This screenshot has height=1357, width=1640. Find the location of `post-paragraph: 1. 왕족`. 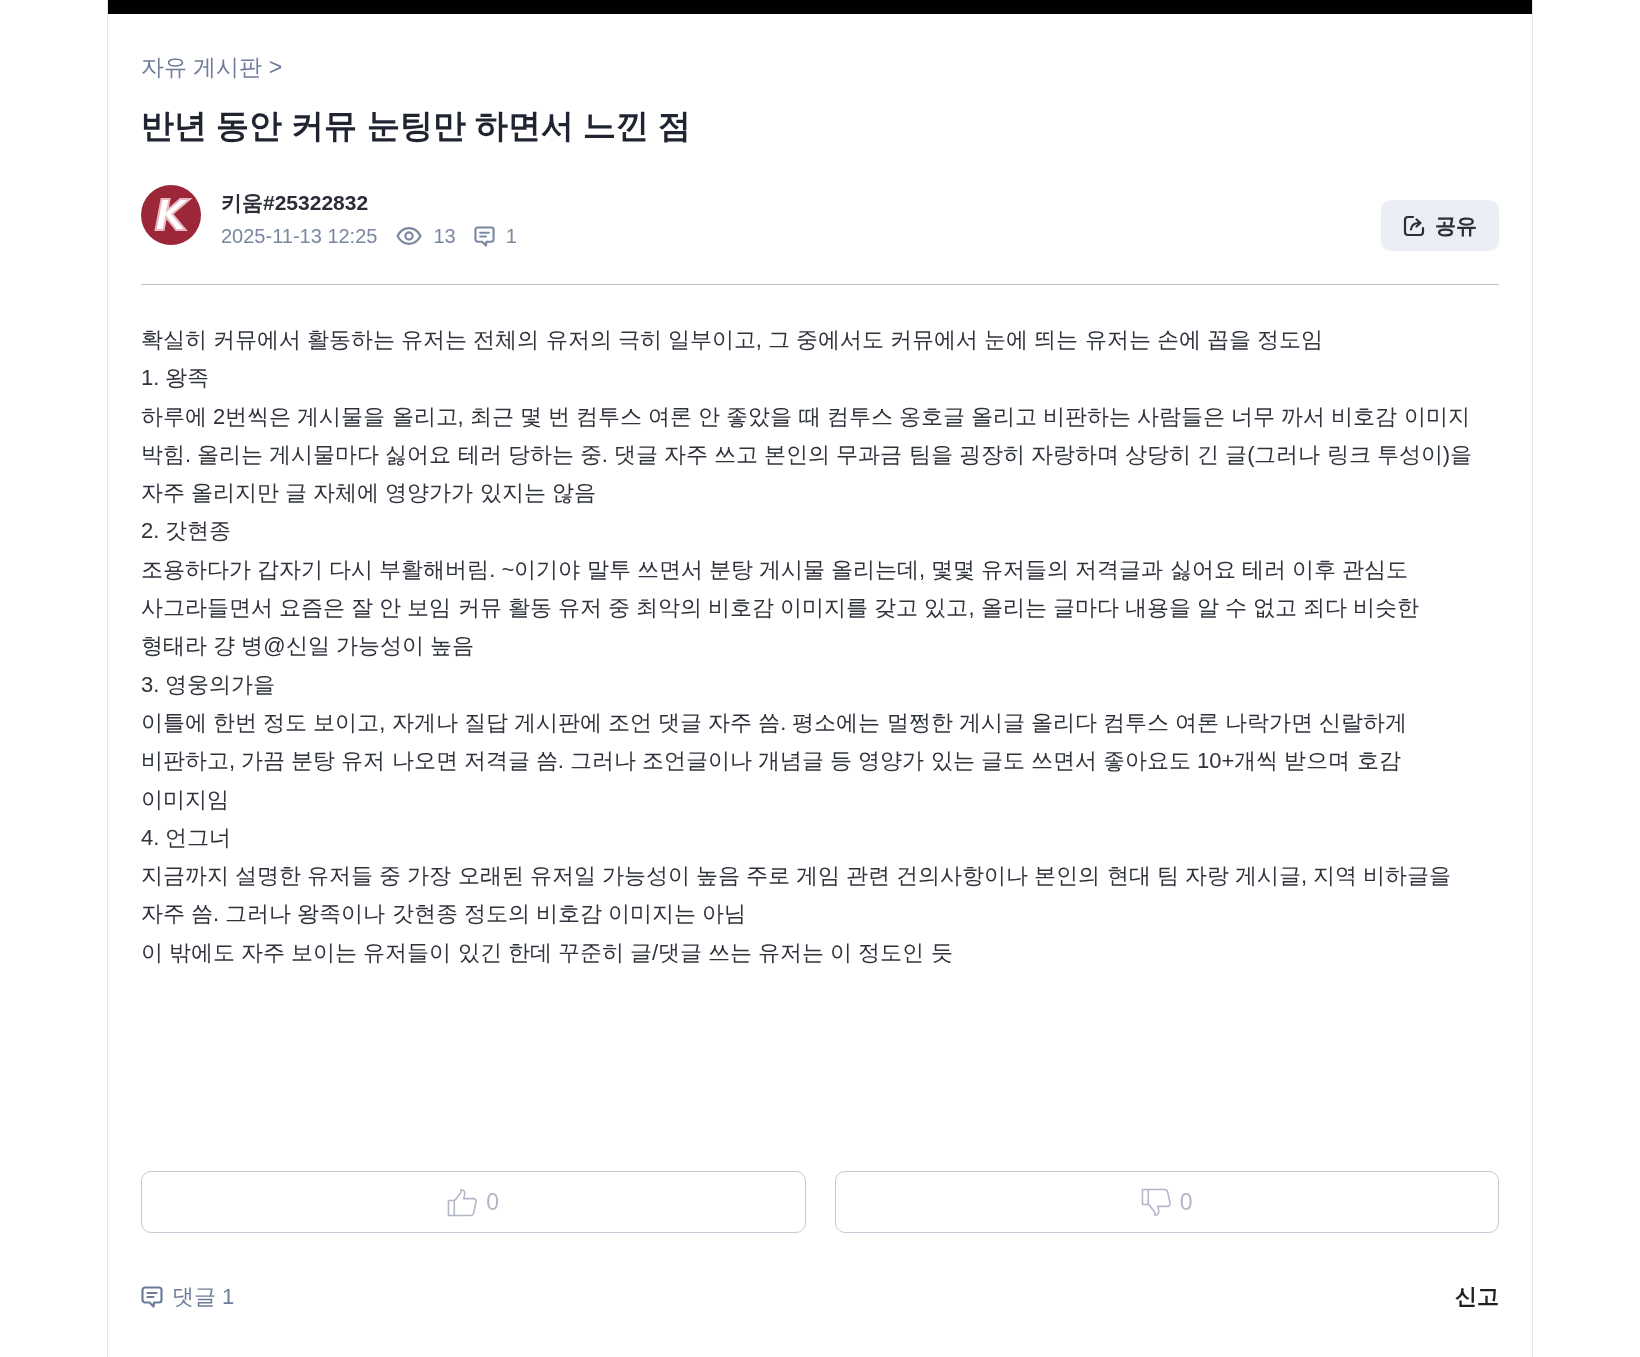

post-paragraph: 1. 왕족 is located at coordinates (176, 378).